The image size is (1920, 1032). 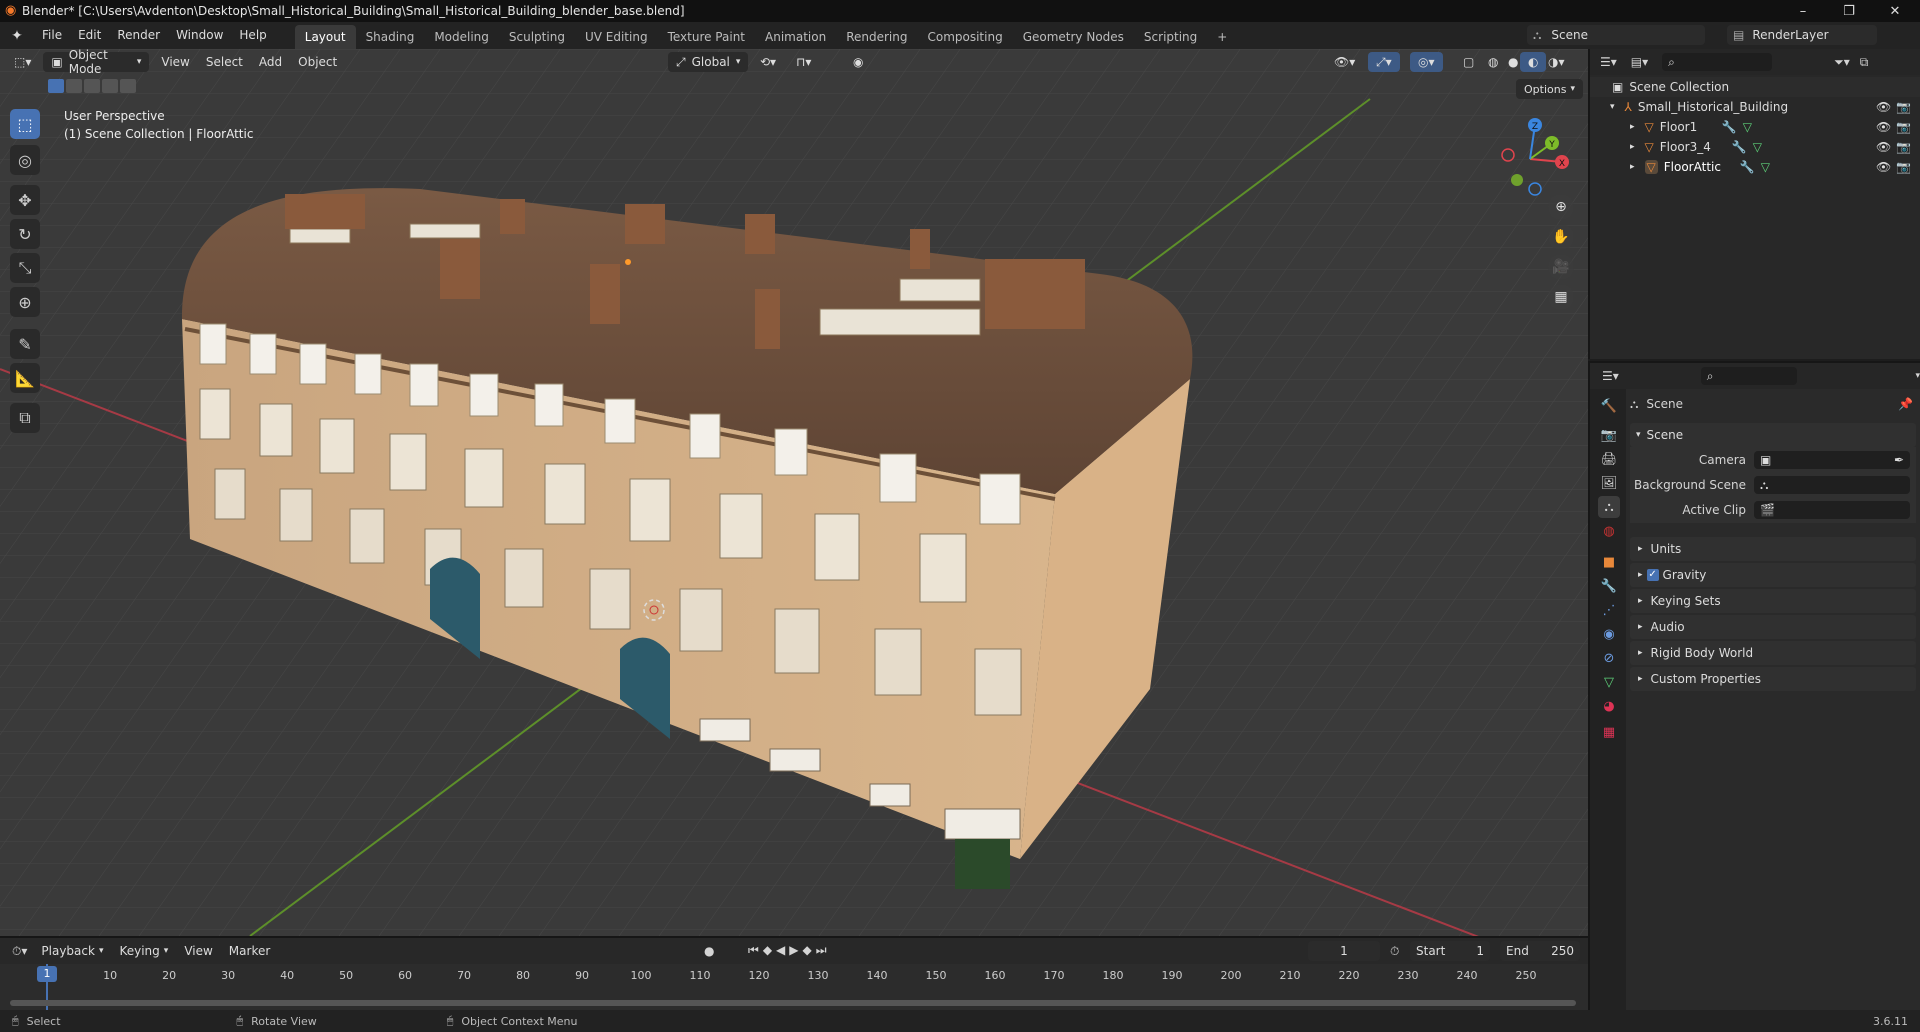 What do you see at coordinates (25, 378) in the screenshot?
I see `measure-tool: 📐` at bounding box center [25, 378].